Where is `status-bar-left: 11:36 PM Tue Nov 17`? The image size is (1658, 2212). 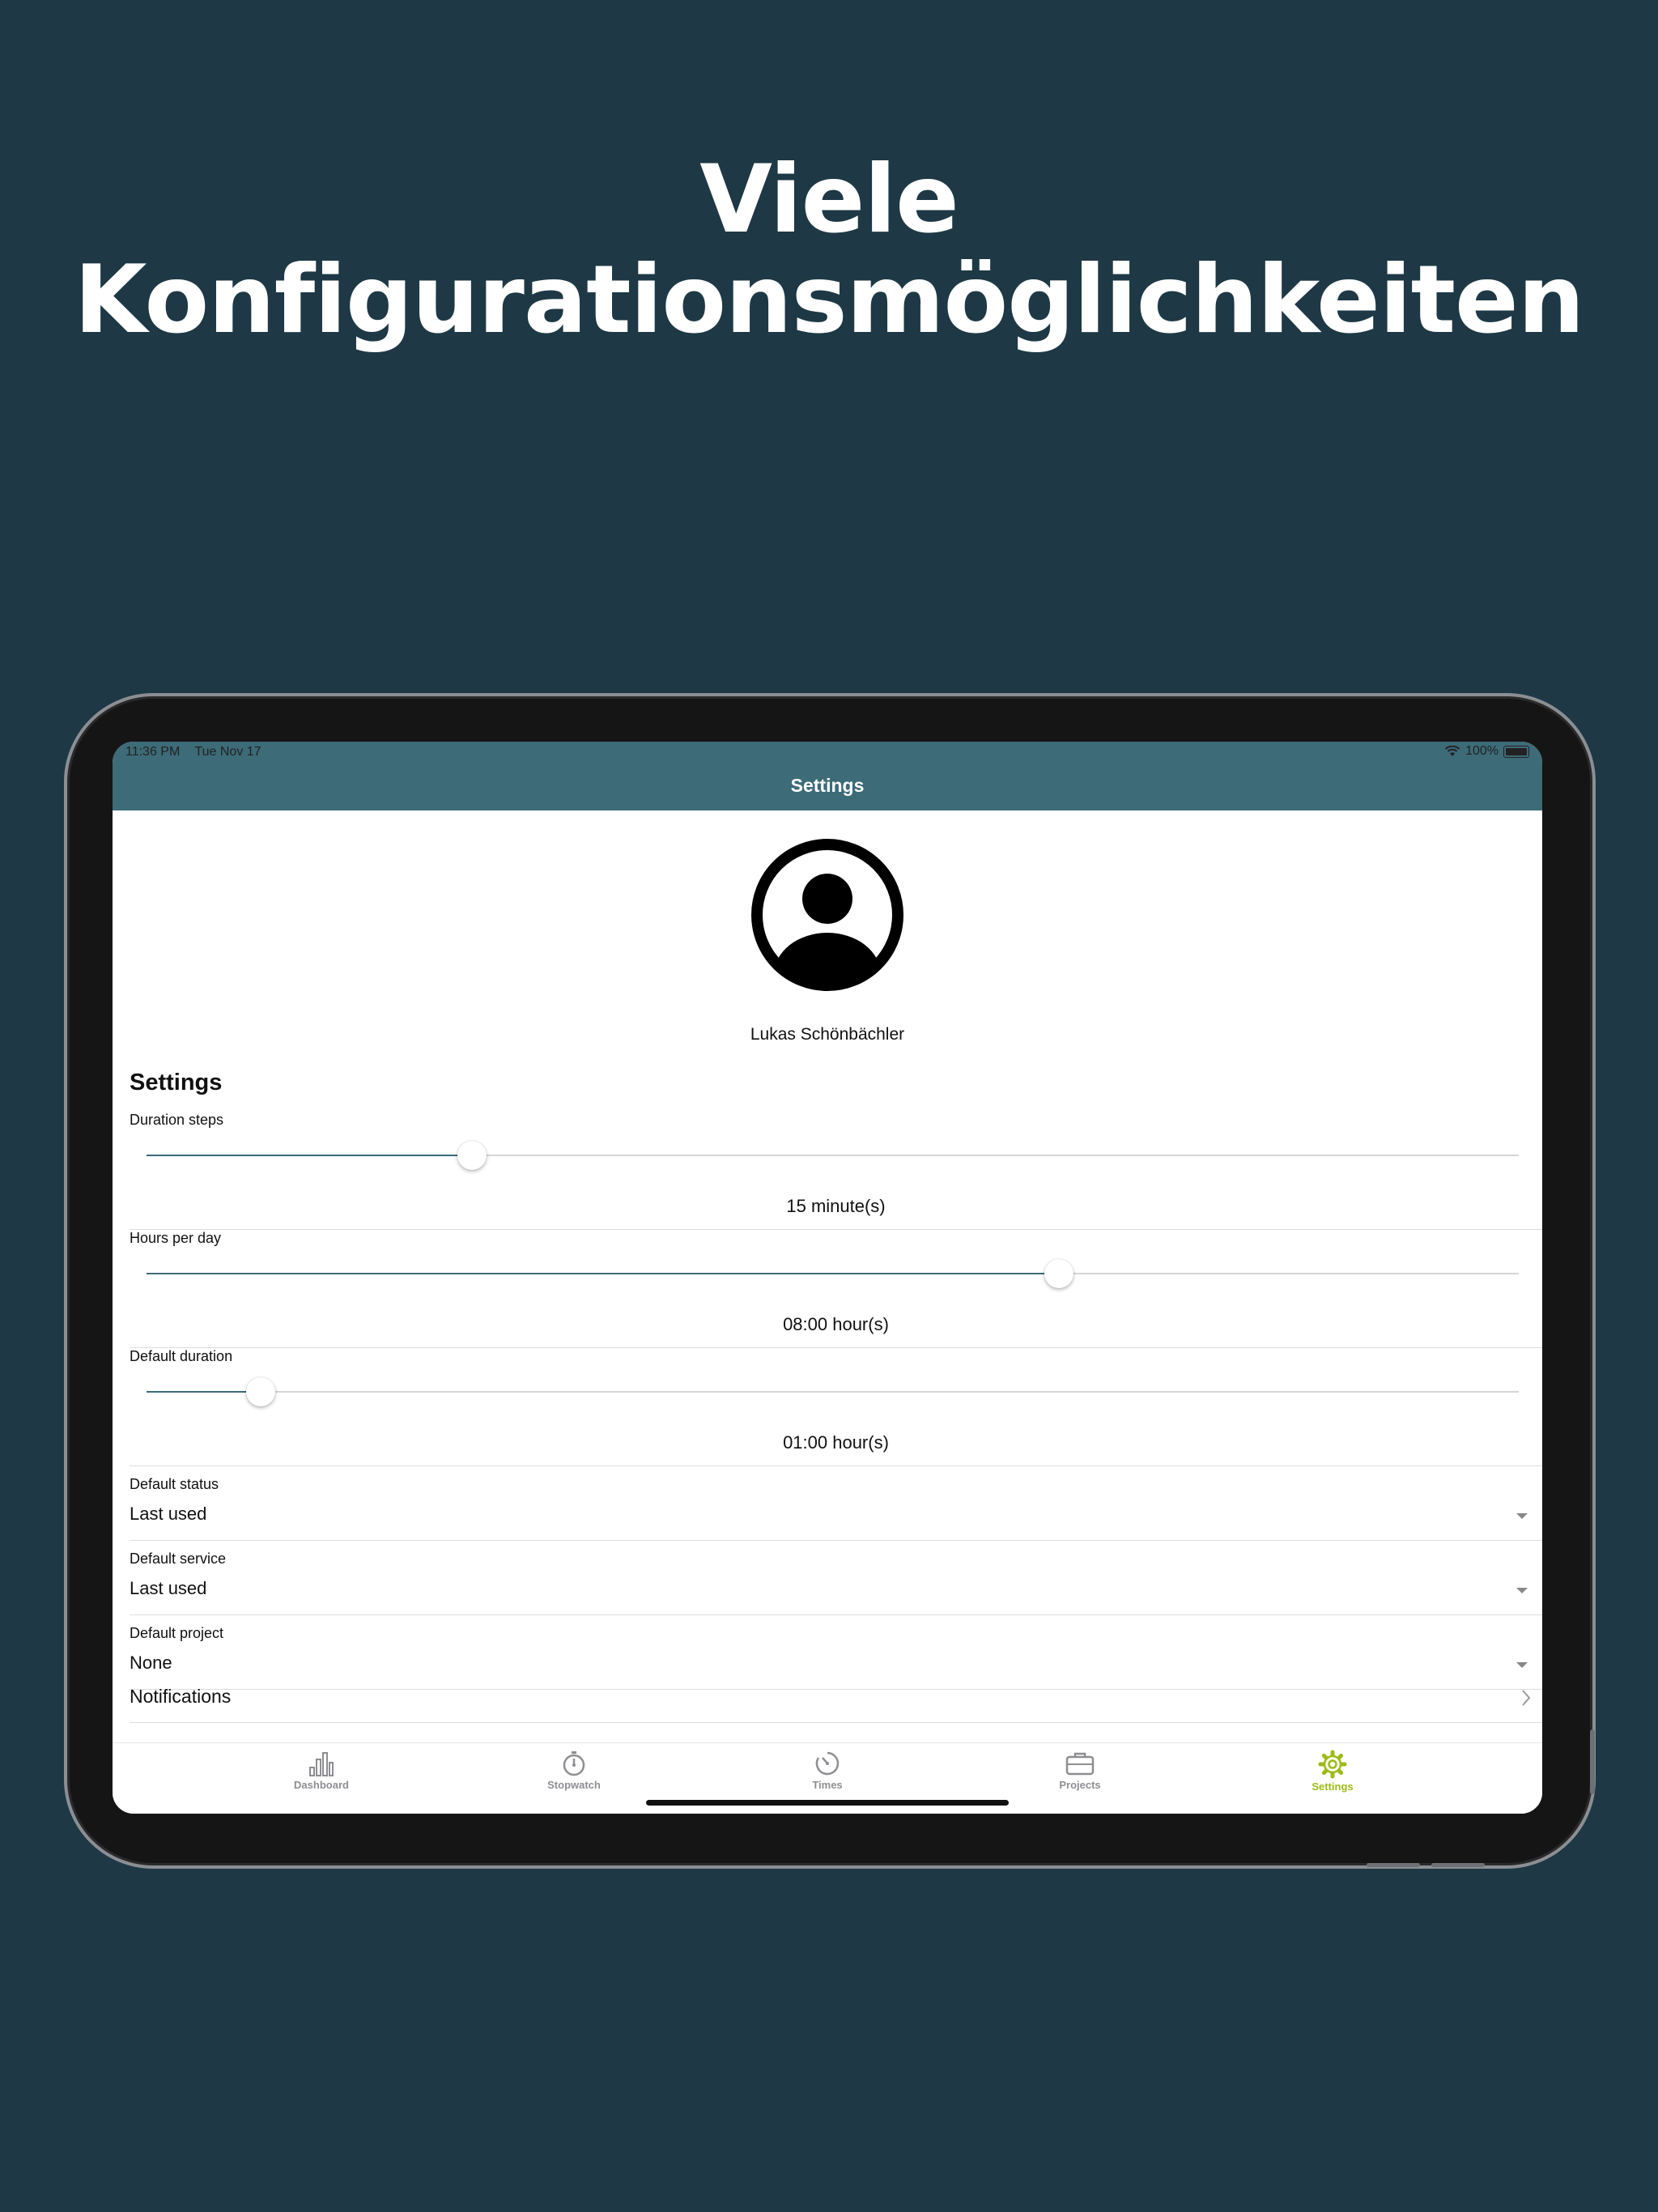 status-bar-left: 11:36 PM Tue Nov 17 is located at coordinates (199, 752).